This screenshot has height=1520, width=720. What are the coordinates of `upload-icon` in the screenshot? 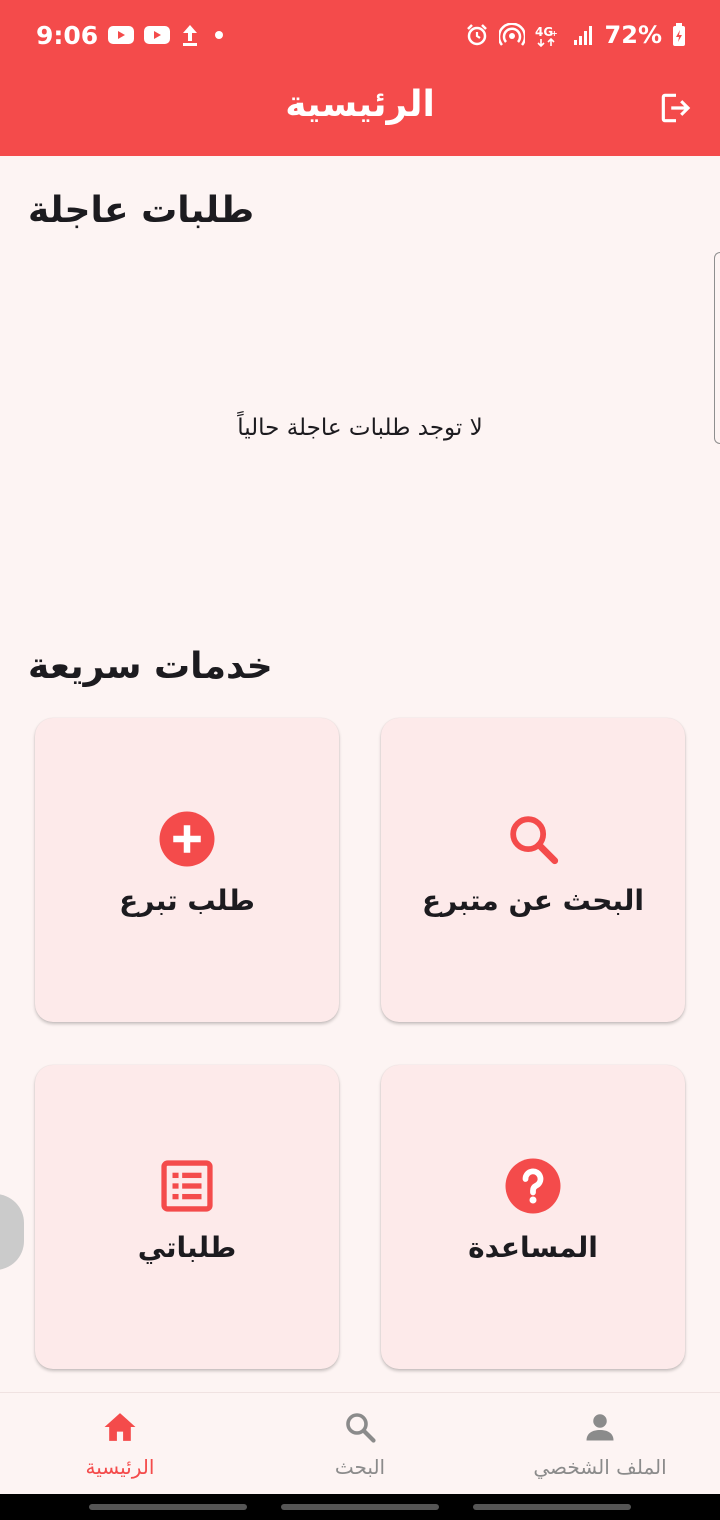 It's located at (190, 35).